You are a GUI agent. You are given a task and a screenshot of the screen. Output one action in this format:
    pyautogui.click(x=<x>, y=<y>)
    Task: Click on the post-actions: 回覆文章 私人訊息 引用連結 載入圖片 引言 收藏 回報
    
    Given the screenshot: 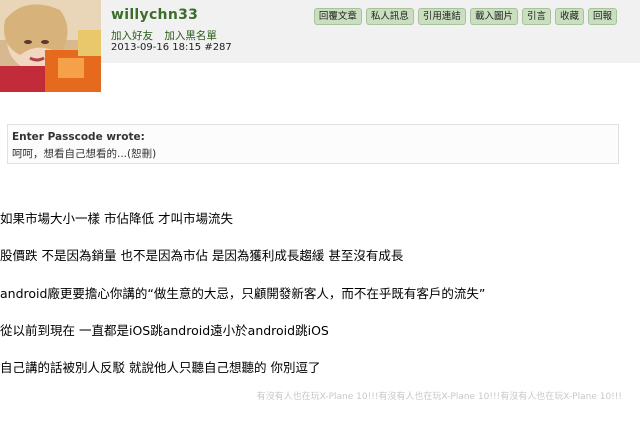 What is the action you would take?
    pyautogui.click(x=465, y=16)
    